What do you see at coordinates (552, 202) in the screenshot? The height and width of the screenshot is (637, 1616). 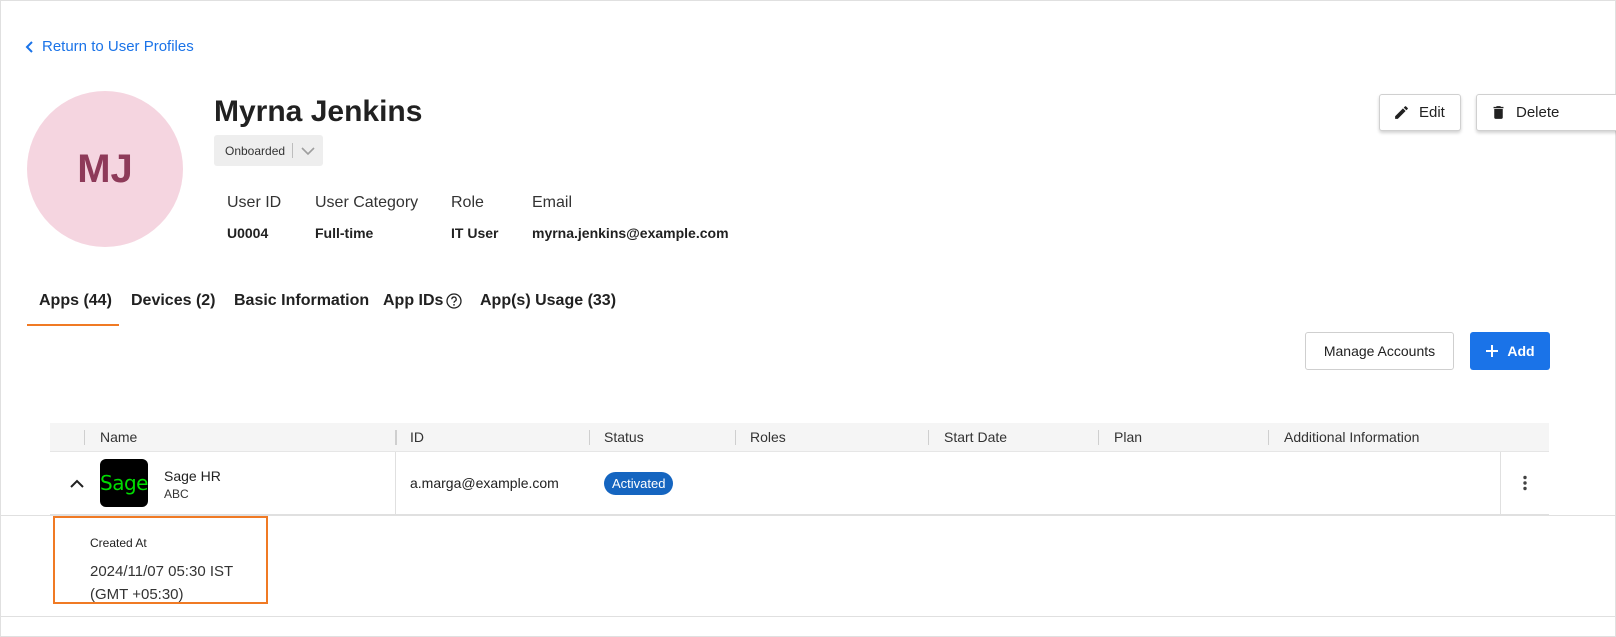 I see `email-label: Email` at bounding box center [552, 202].